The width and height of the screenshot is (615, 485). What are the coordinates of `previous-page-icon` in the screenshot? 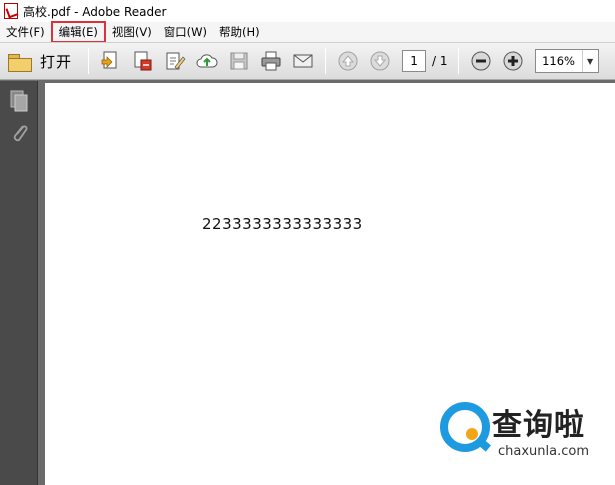 It's located at (348, 61).